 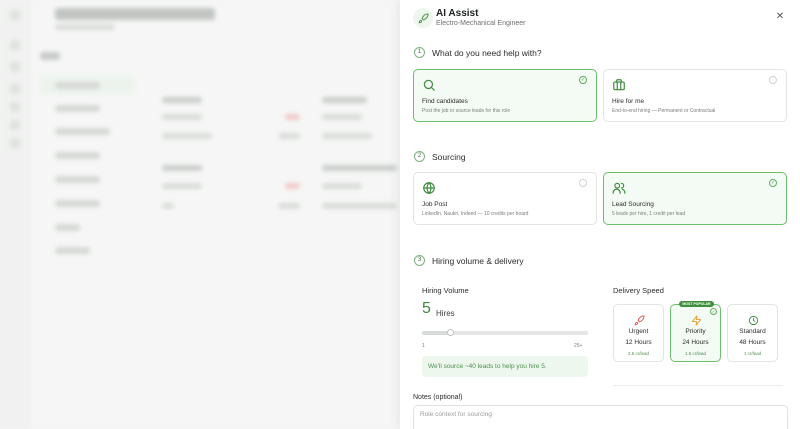 I want to click on speed-hours: 48 Hours, so click(x=752, y=342).